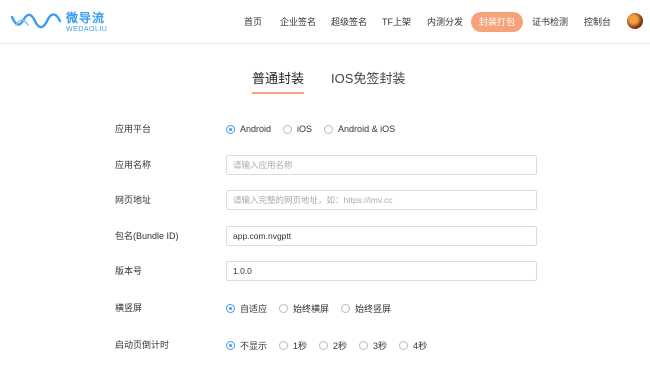 The height and width of the screenshot is (370, 650). I want to click on url-label: 网页地址, so click(133, 200).